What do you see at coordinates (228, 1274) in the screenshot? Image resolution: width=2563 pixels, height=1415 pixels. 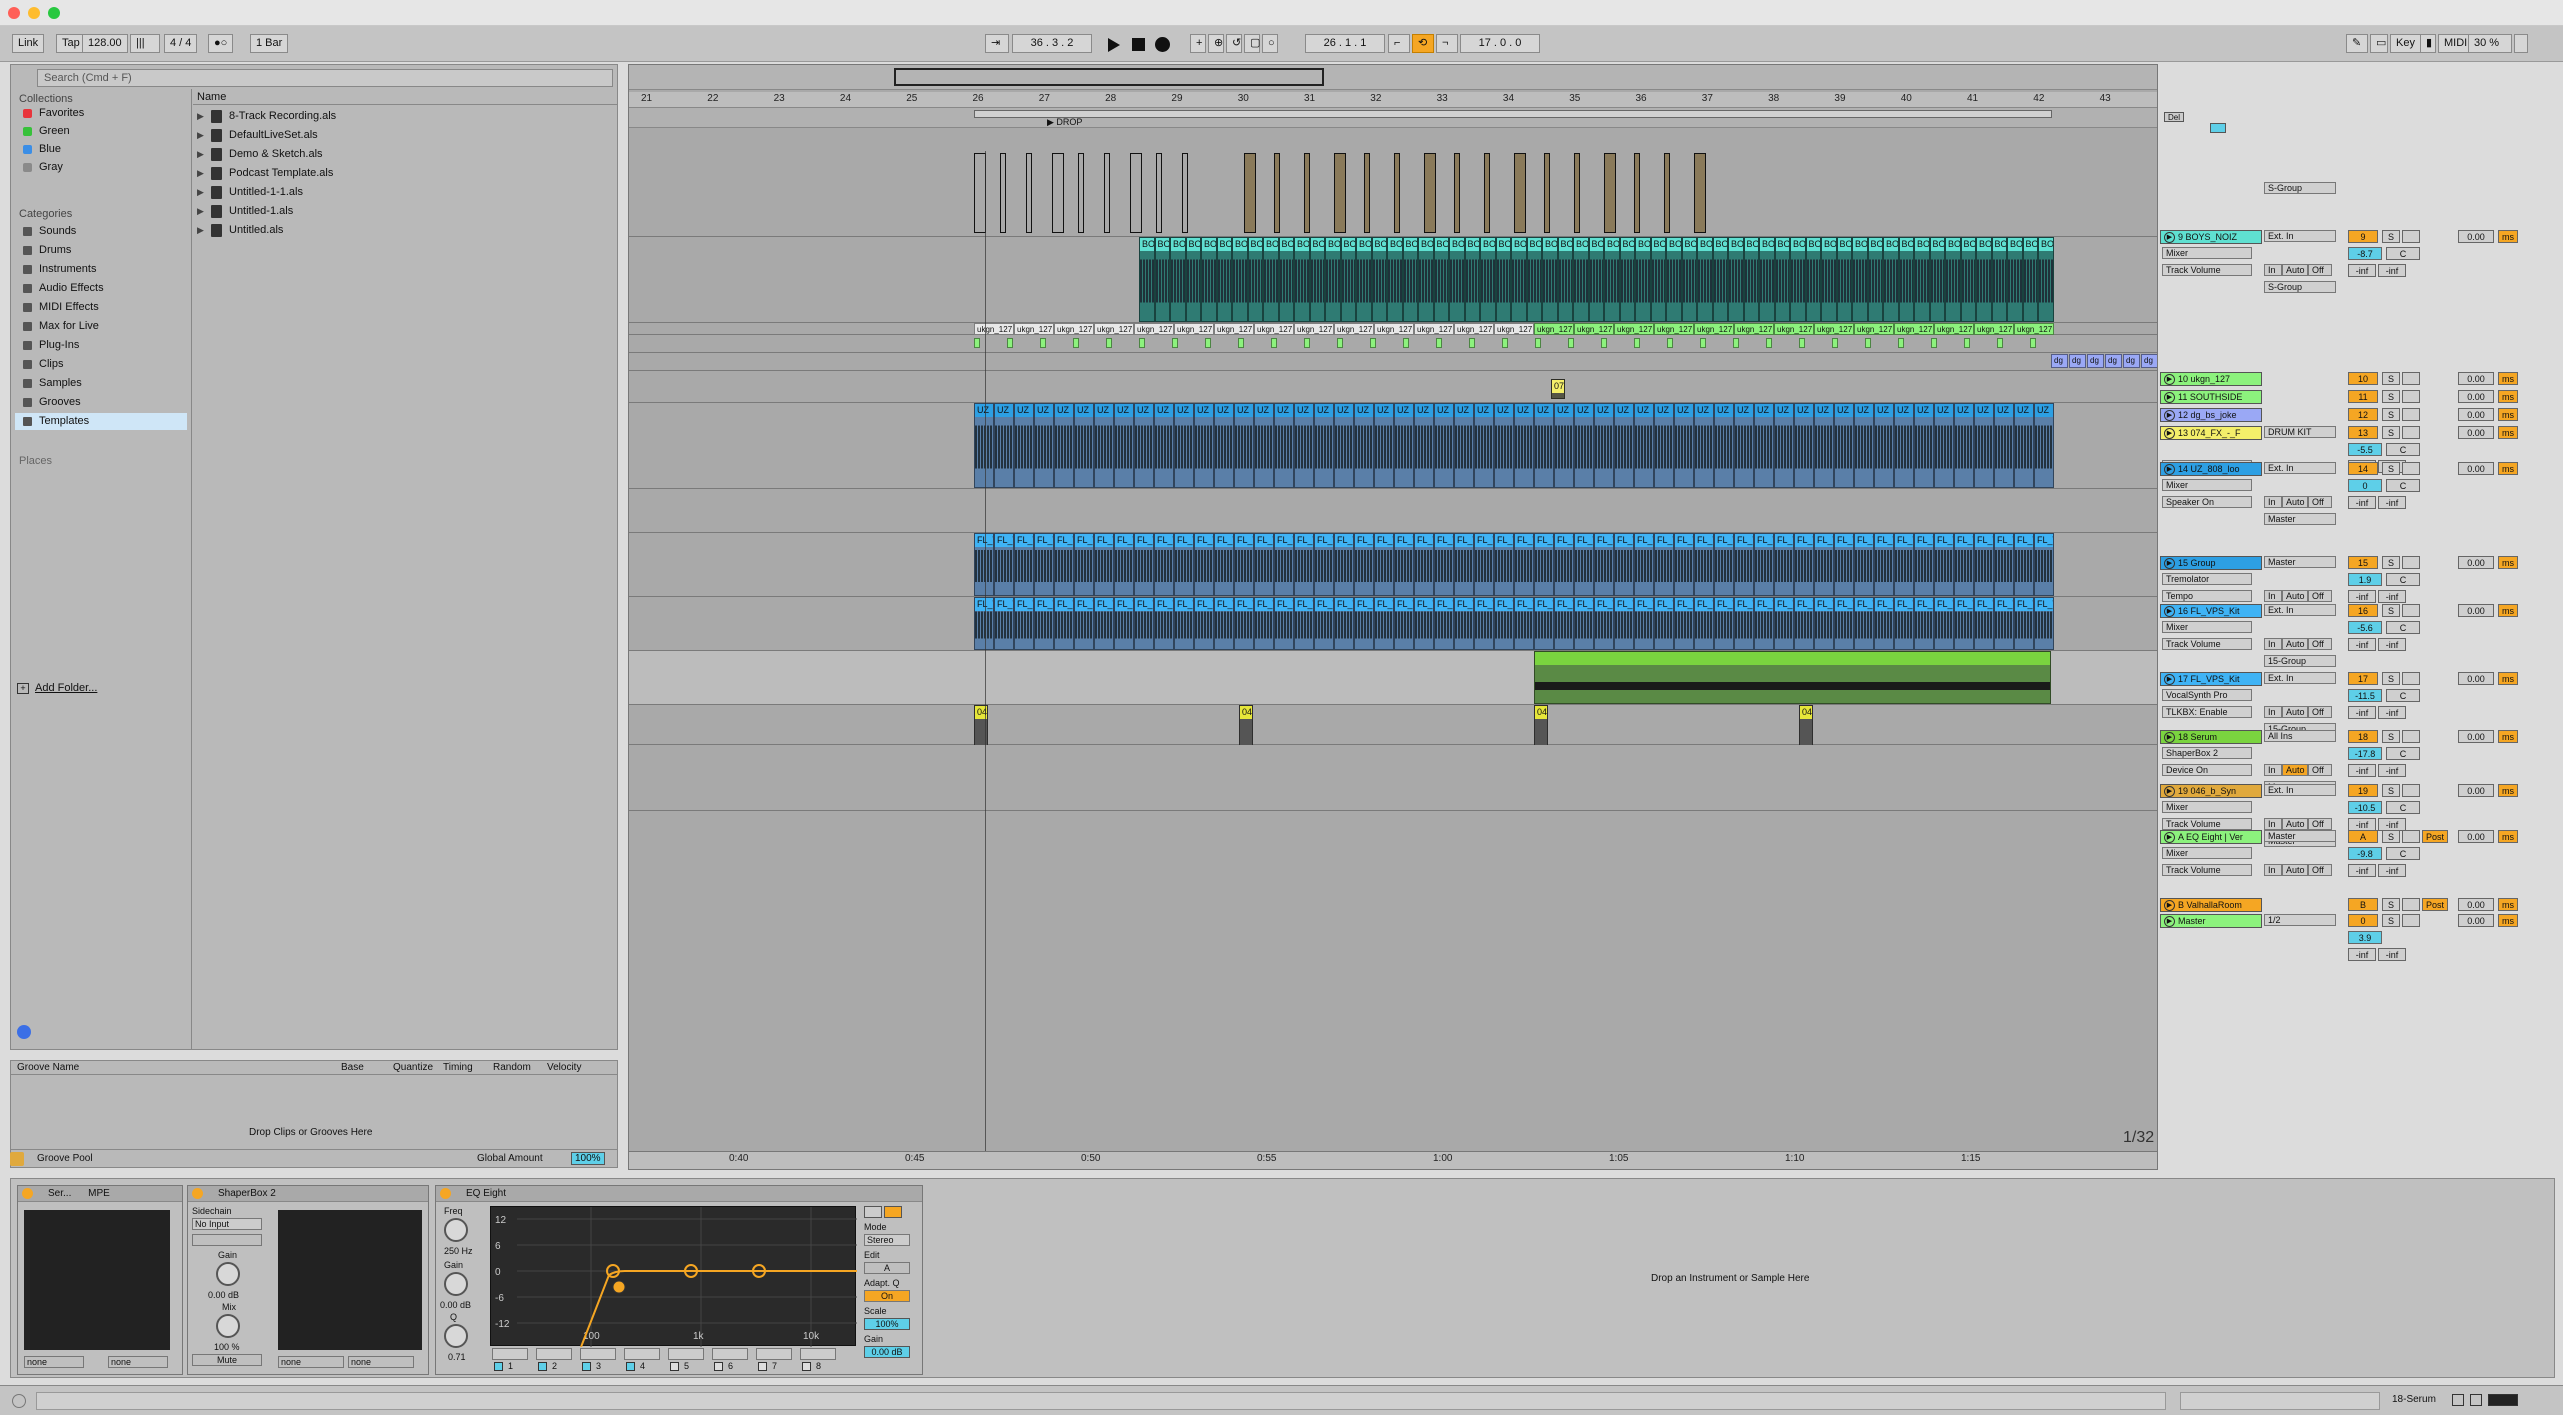 I see `gain-knob` at bounding box center [228, 1274].